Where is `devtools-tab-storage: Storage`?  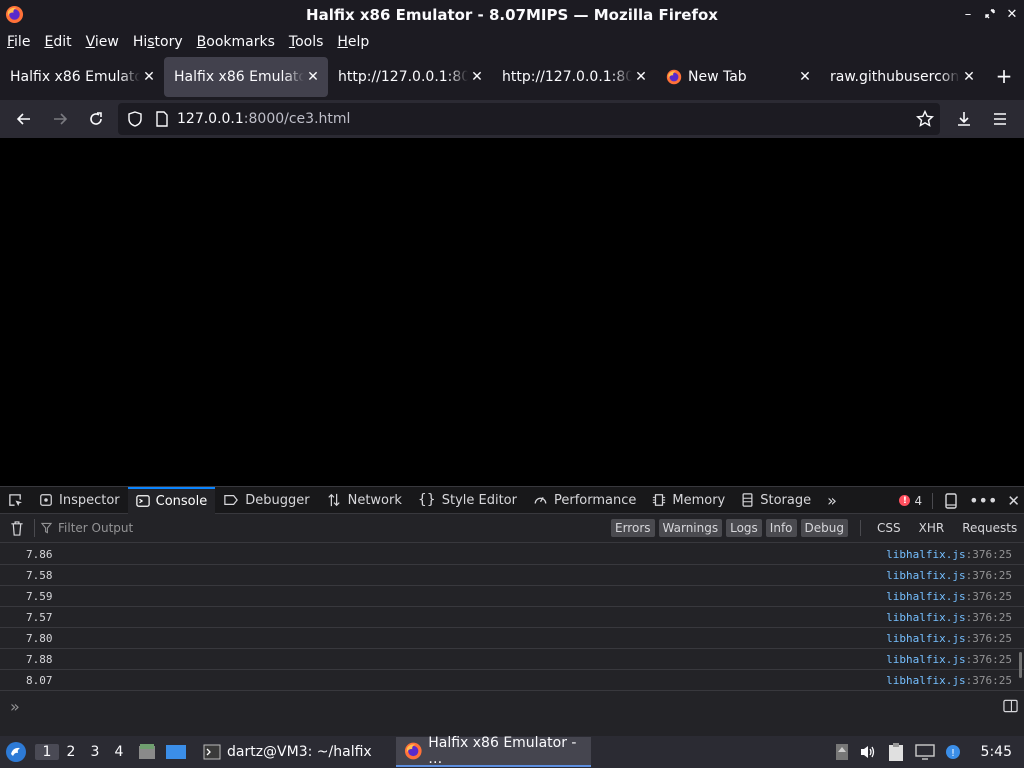 devtools-tab-storage: Storage is located at coordinates (776, 500).